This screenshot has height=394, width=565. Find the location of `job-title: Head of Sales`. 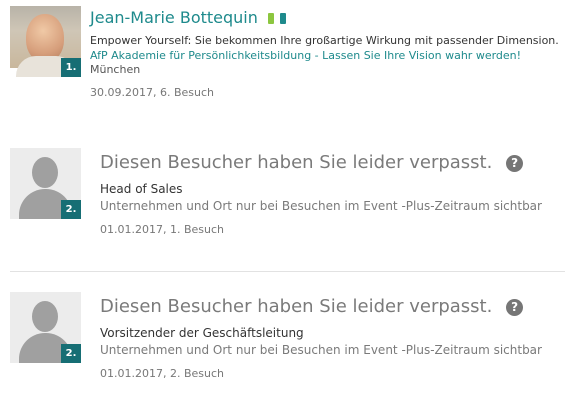

job-title: Head of Sales is located at coordinates (141, 189).